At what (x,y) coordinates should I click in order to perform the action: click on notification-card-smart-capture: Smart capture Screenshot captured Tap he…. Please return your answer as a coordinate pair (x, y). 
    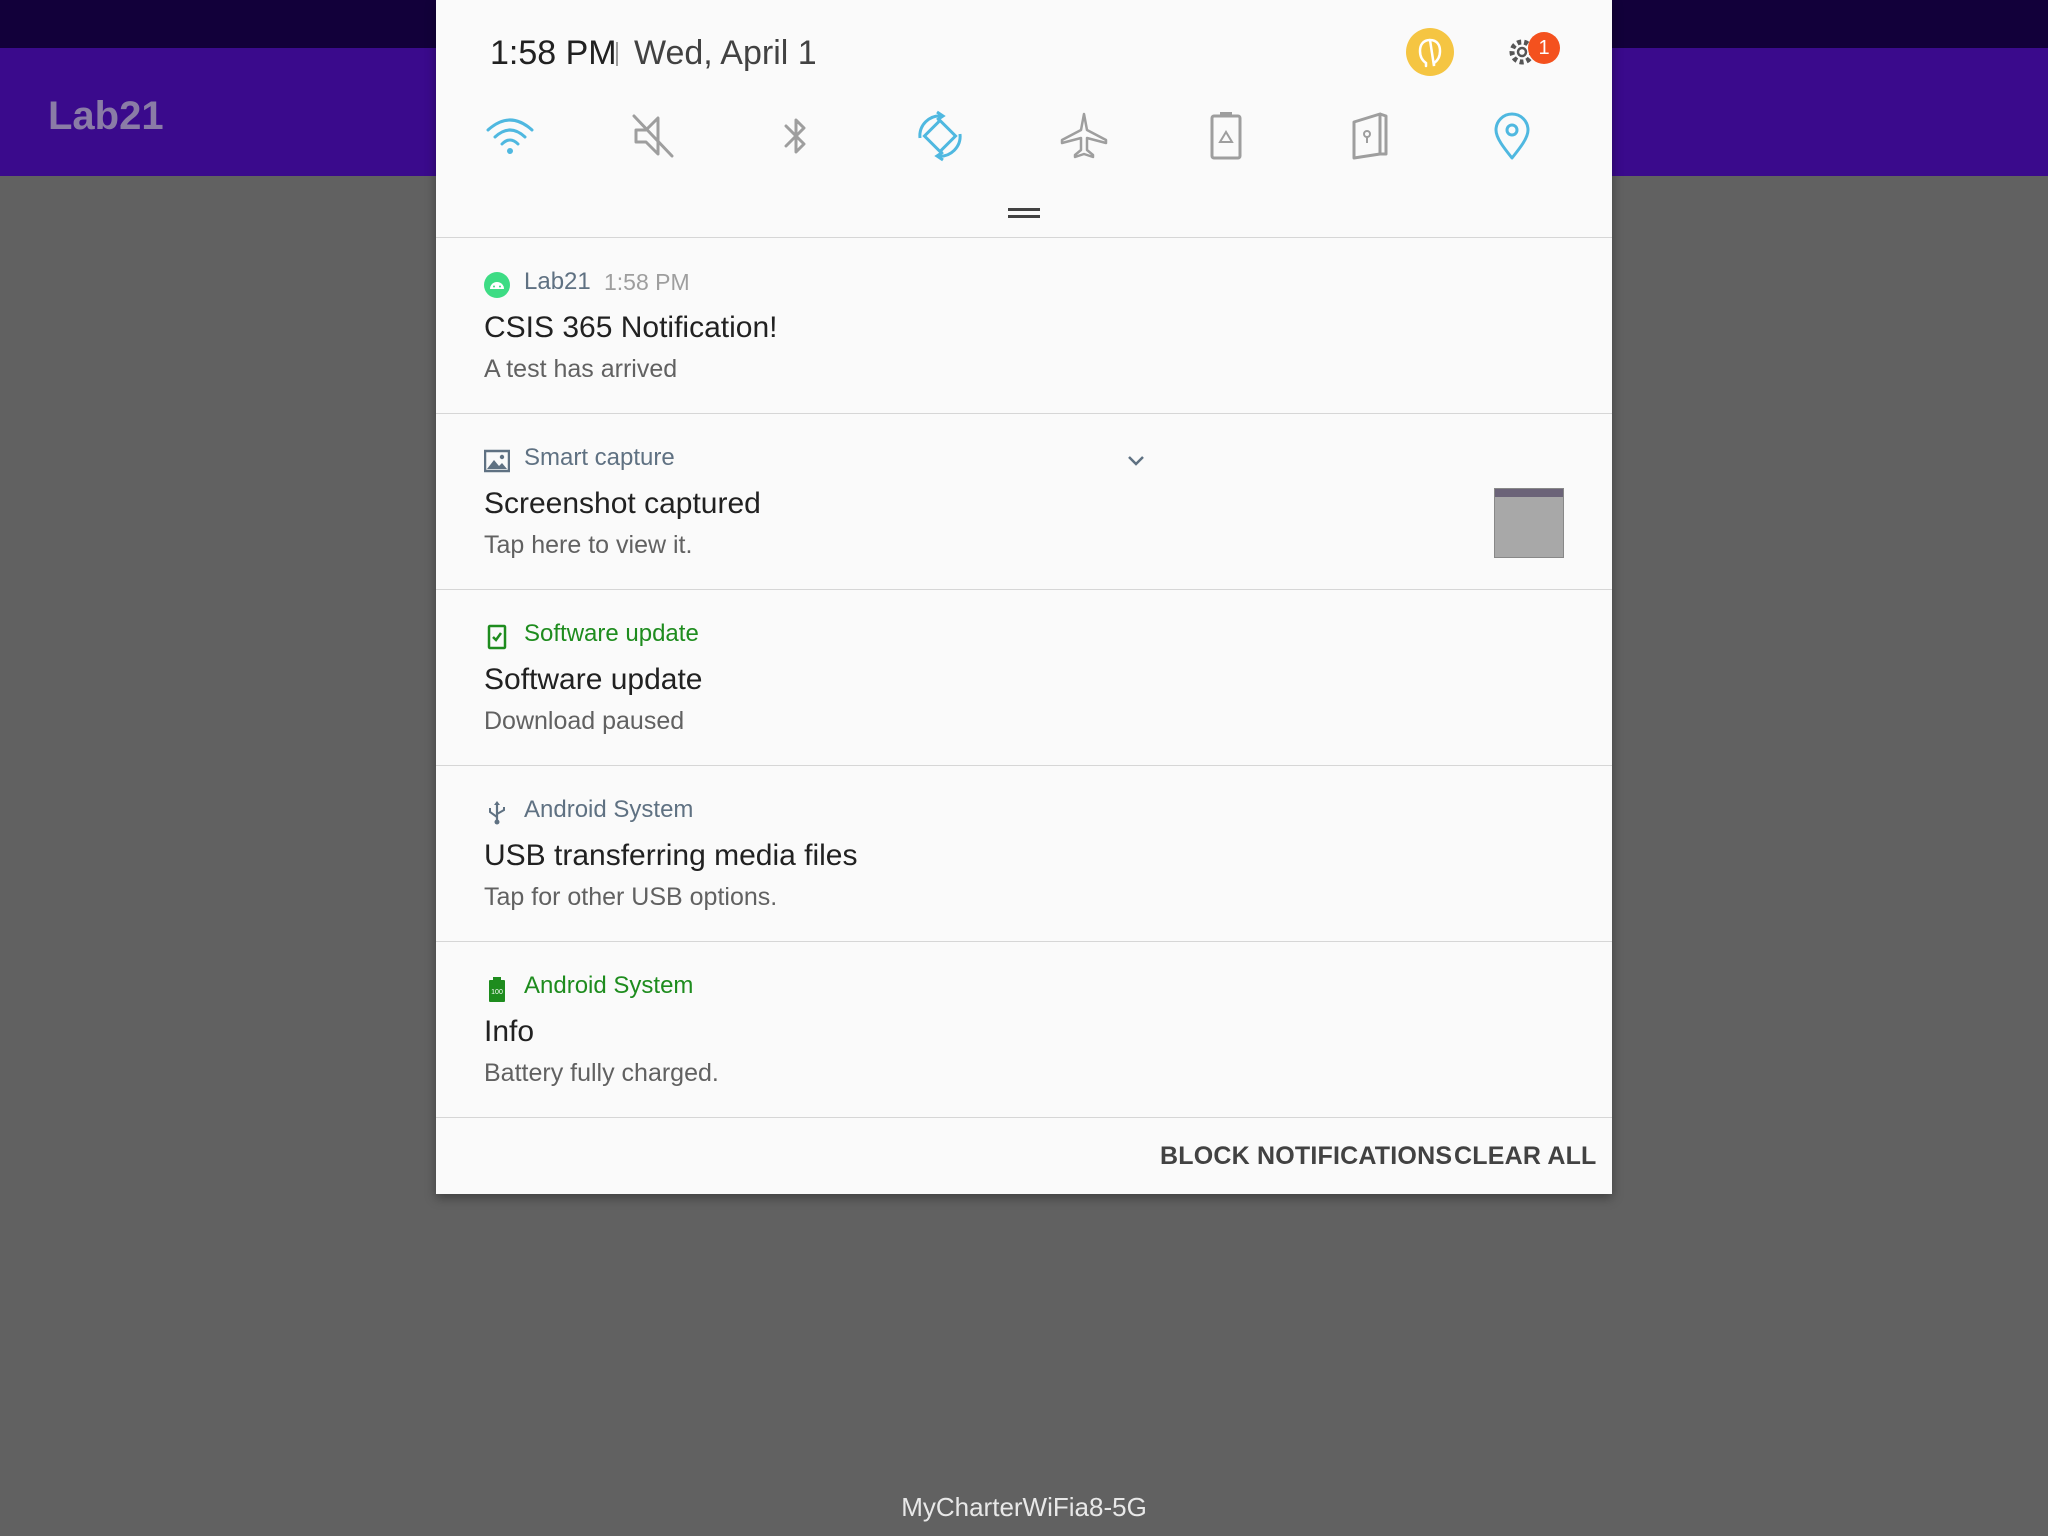
    Looking at the image, I should click on (1024, 502).